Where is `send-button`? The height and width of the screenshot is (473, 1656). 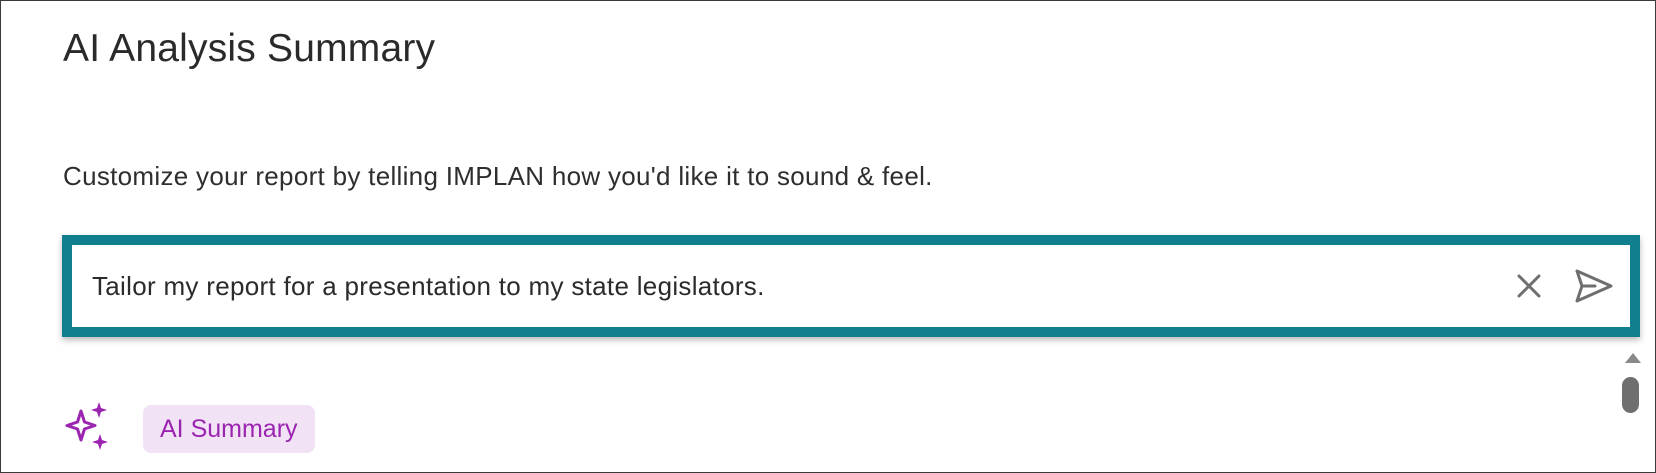
send-button is located at coordinates (1594, 286).